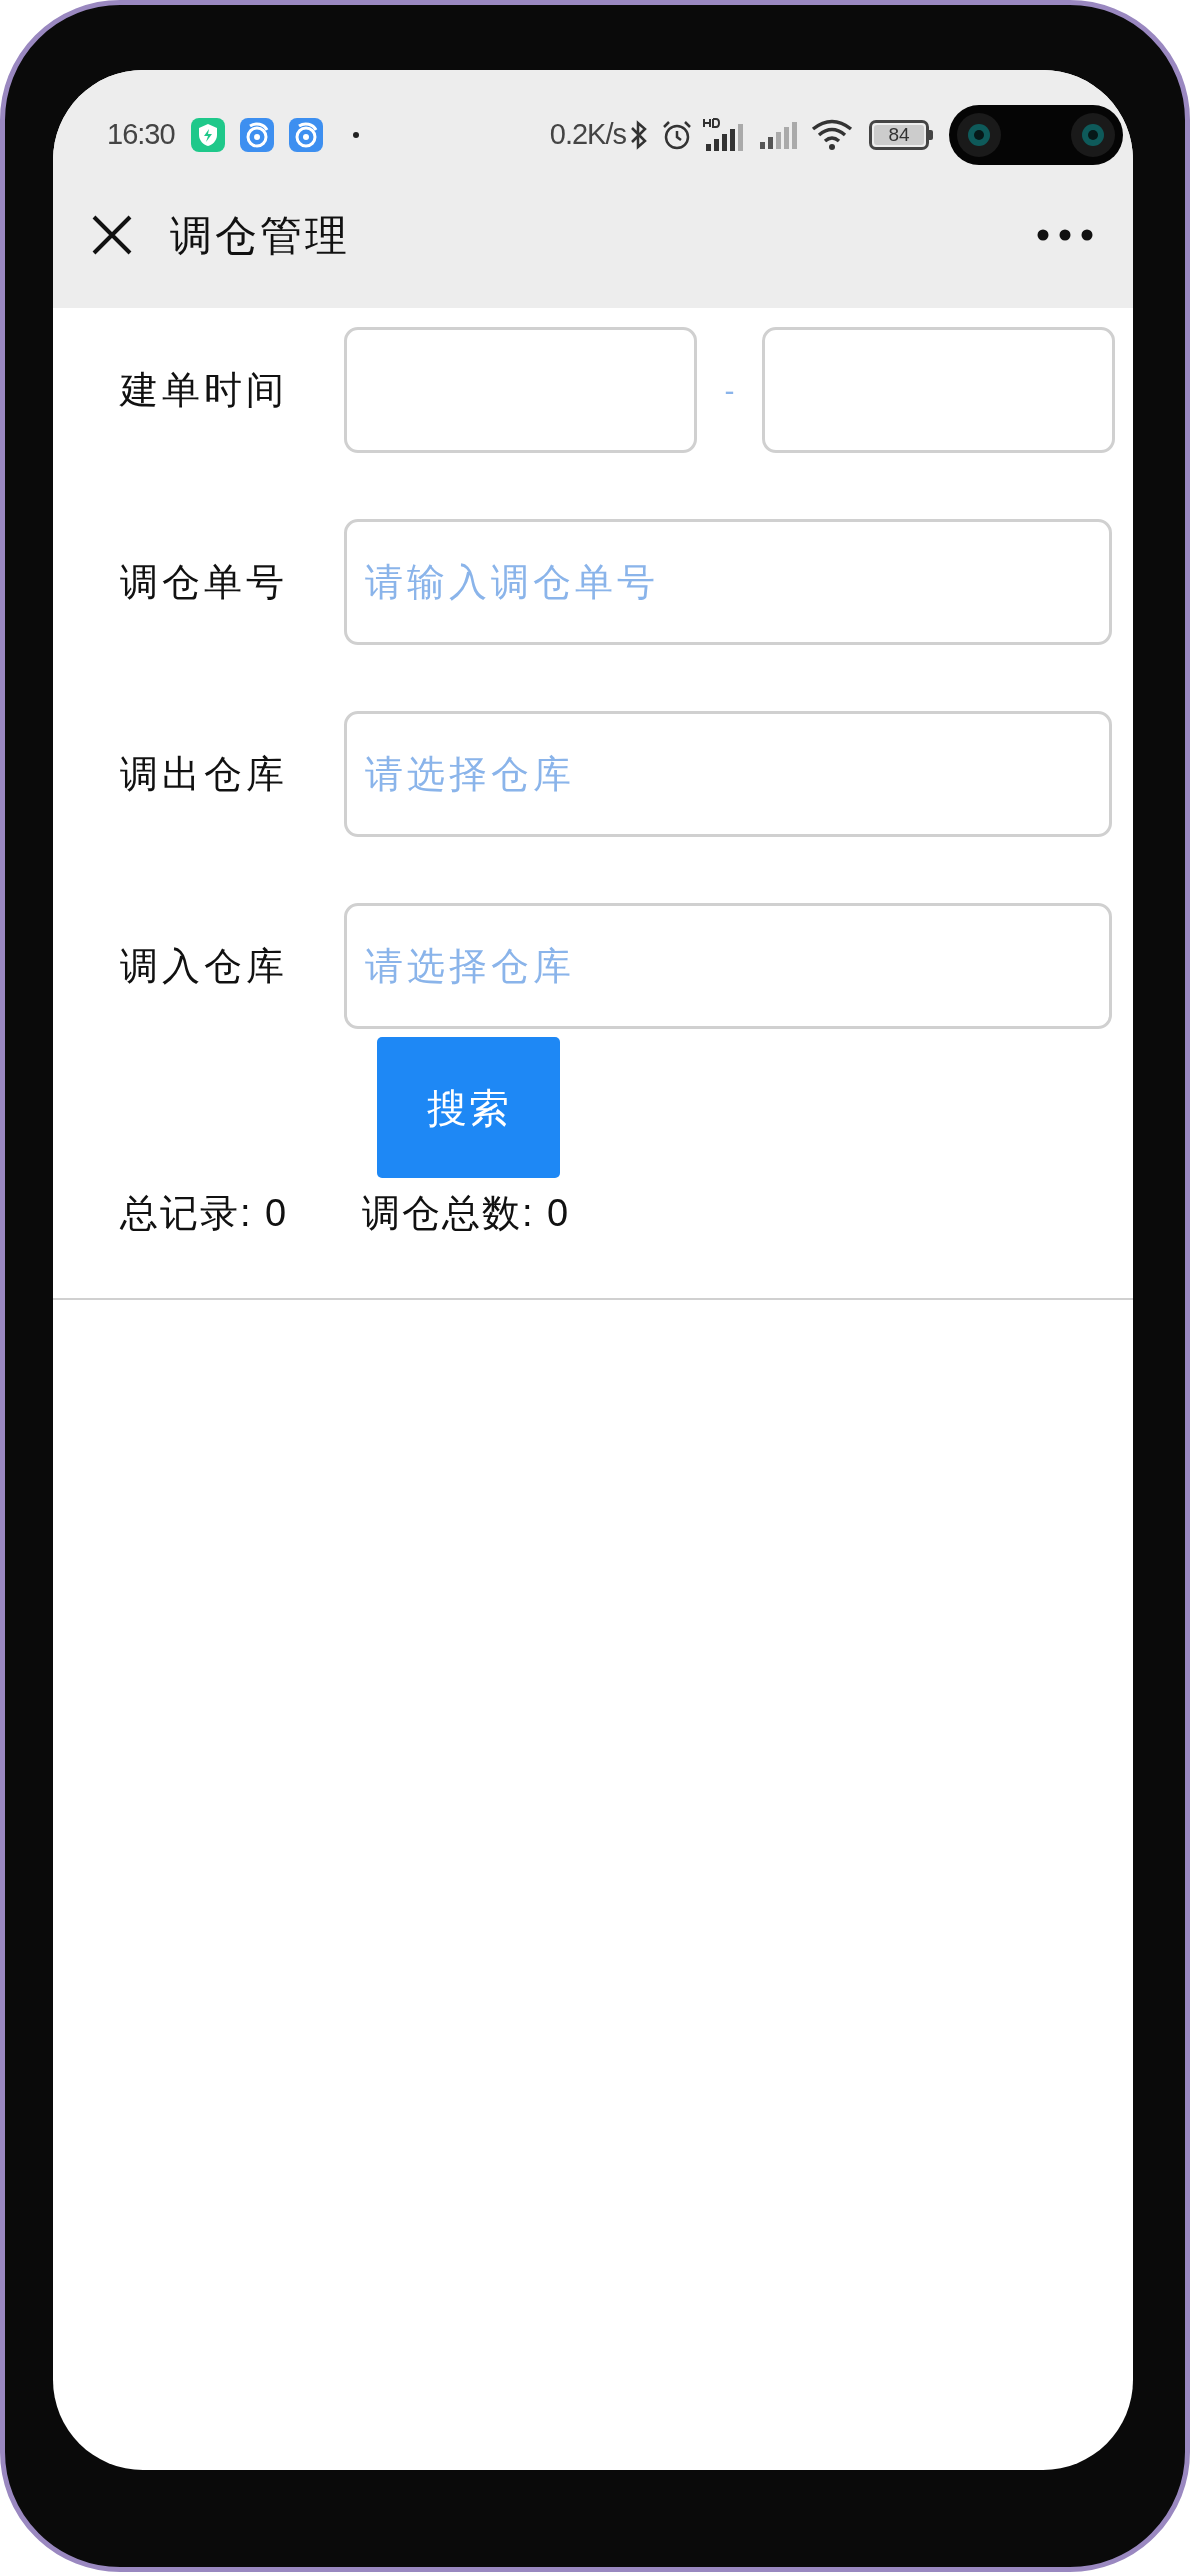  Describe the element at coordinates (587, 135) in the screenshot. I see `network-speed: 0.2K/s` at that location.